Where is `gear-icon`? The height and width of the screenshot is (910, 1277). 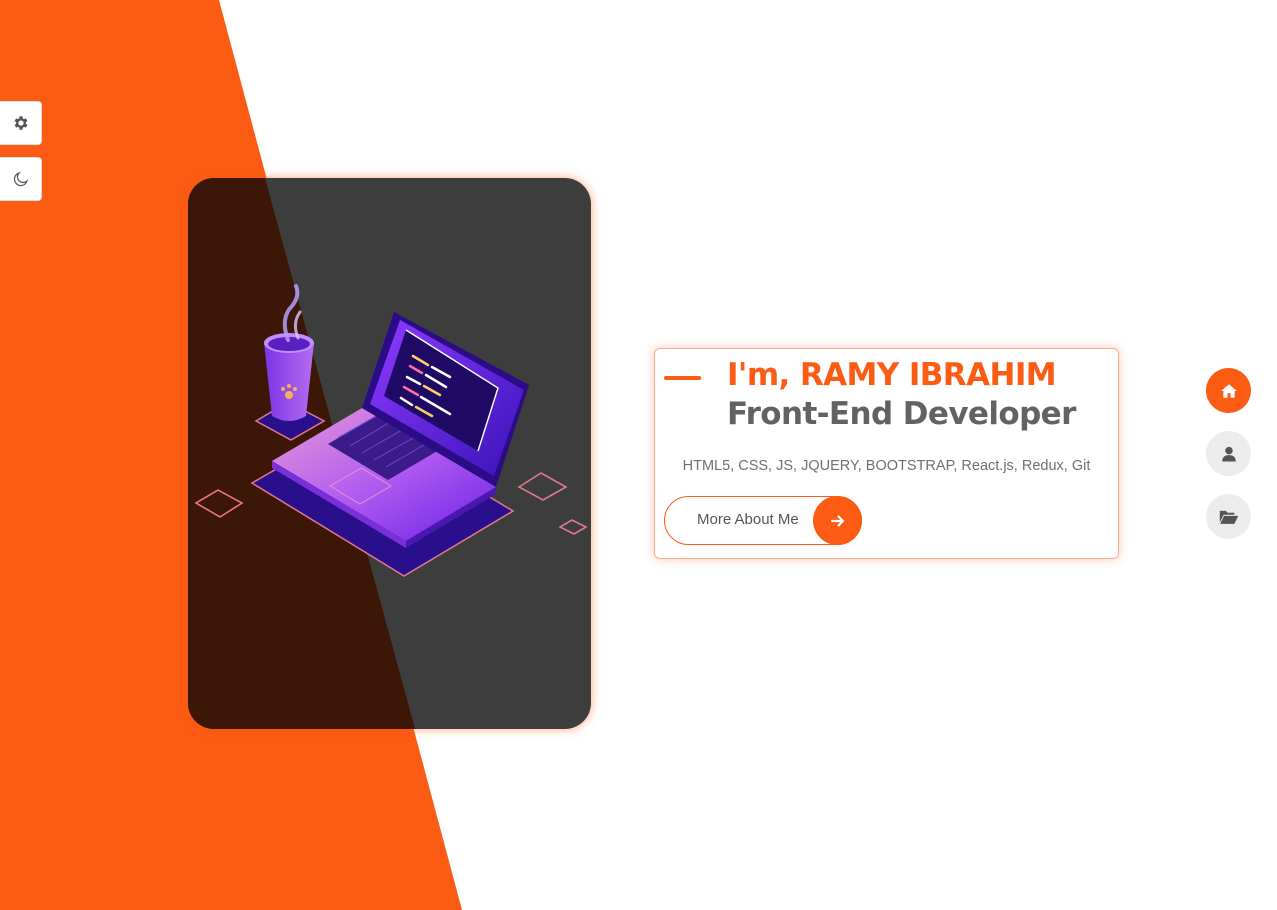 gear-icon is located at coordinates (20, 123).